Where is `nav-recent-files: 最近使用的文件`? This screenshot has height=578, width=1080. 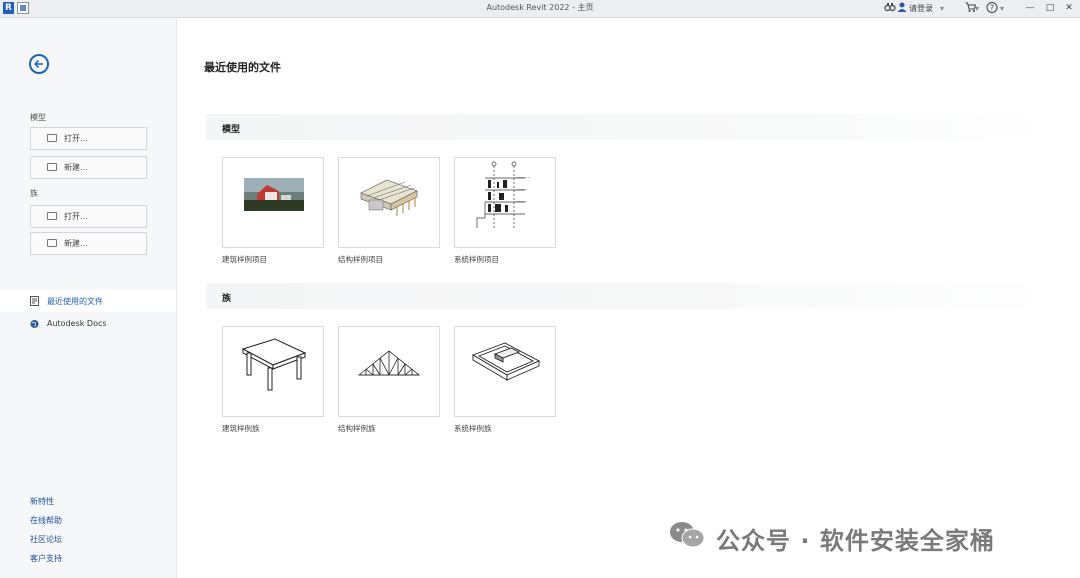
nav-recent-files: 最近使用的文件 is located at coordinates (88, 301).